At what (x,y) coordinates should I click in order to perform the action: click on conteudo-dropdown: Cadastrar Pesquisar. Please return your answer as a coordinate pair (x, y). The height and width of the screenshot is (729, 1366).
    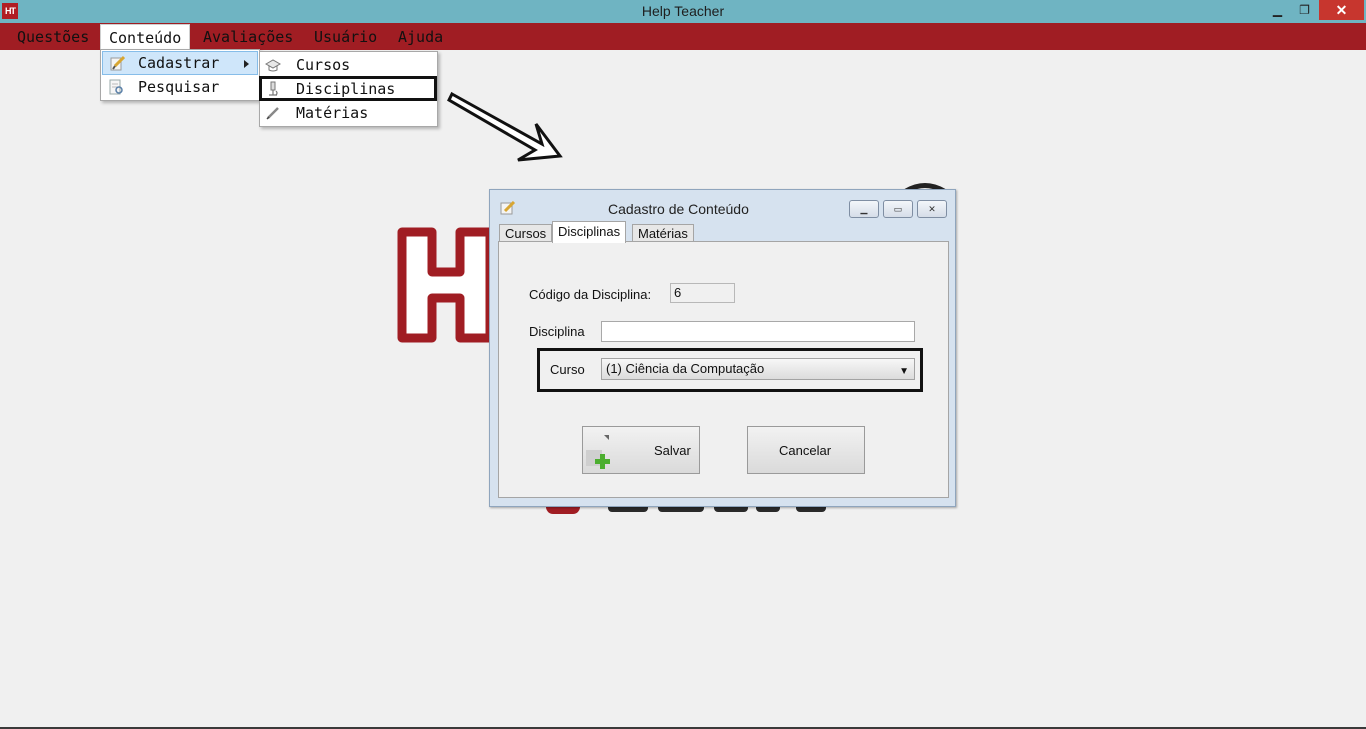
    Looking at the image, I should click on (180, 75).